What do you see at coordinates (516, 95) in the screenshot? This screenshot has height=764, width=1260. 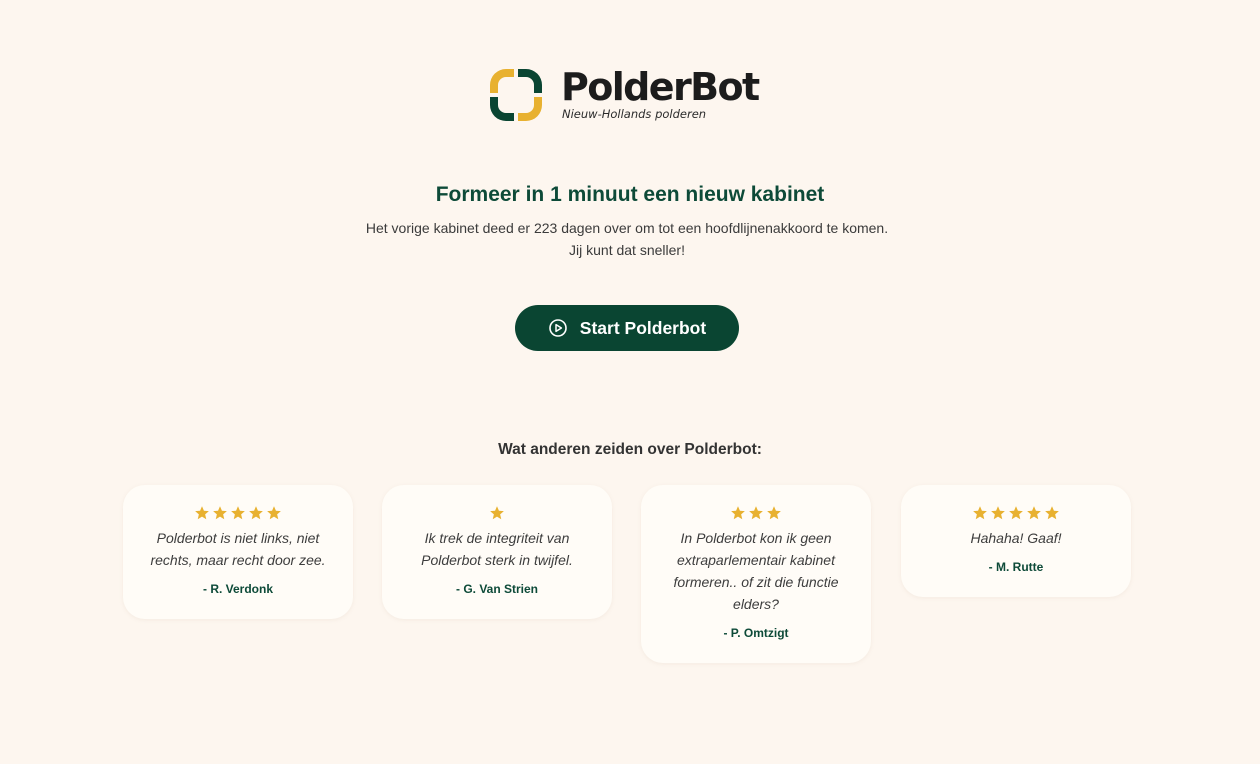 I see `polderbot-logo-icon` at bounding box center [516, 95].